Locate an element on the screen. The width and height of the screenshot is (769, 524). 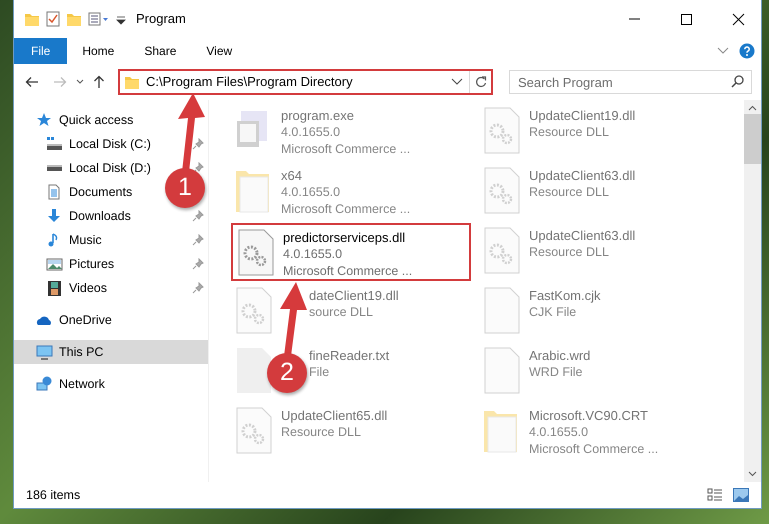
download-arrow-icon is located at coordinates (54, 216).